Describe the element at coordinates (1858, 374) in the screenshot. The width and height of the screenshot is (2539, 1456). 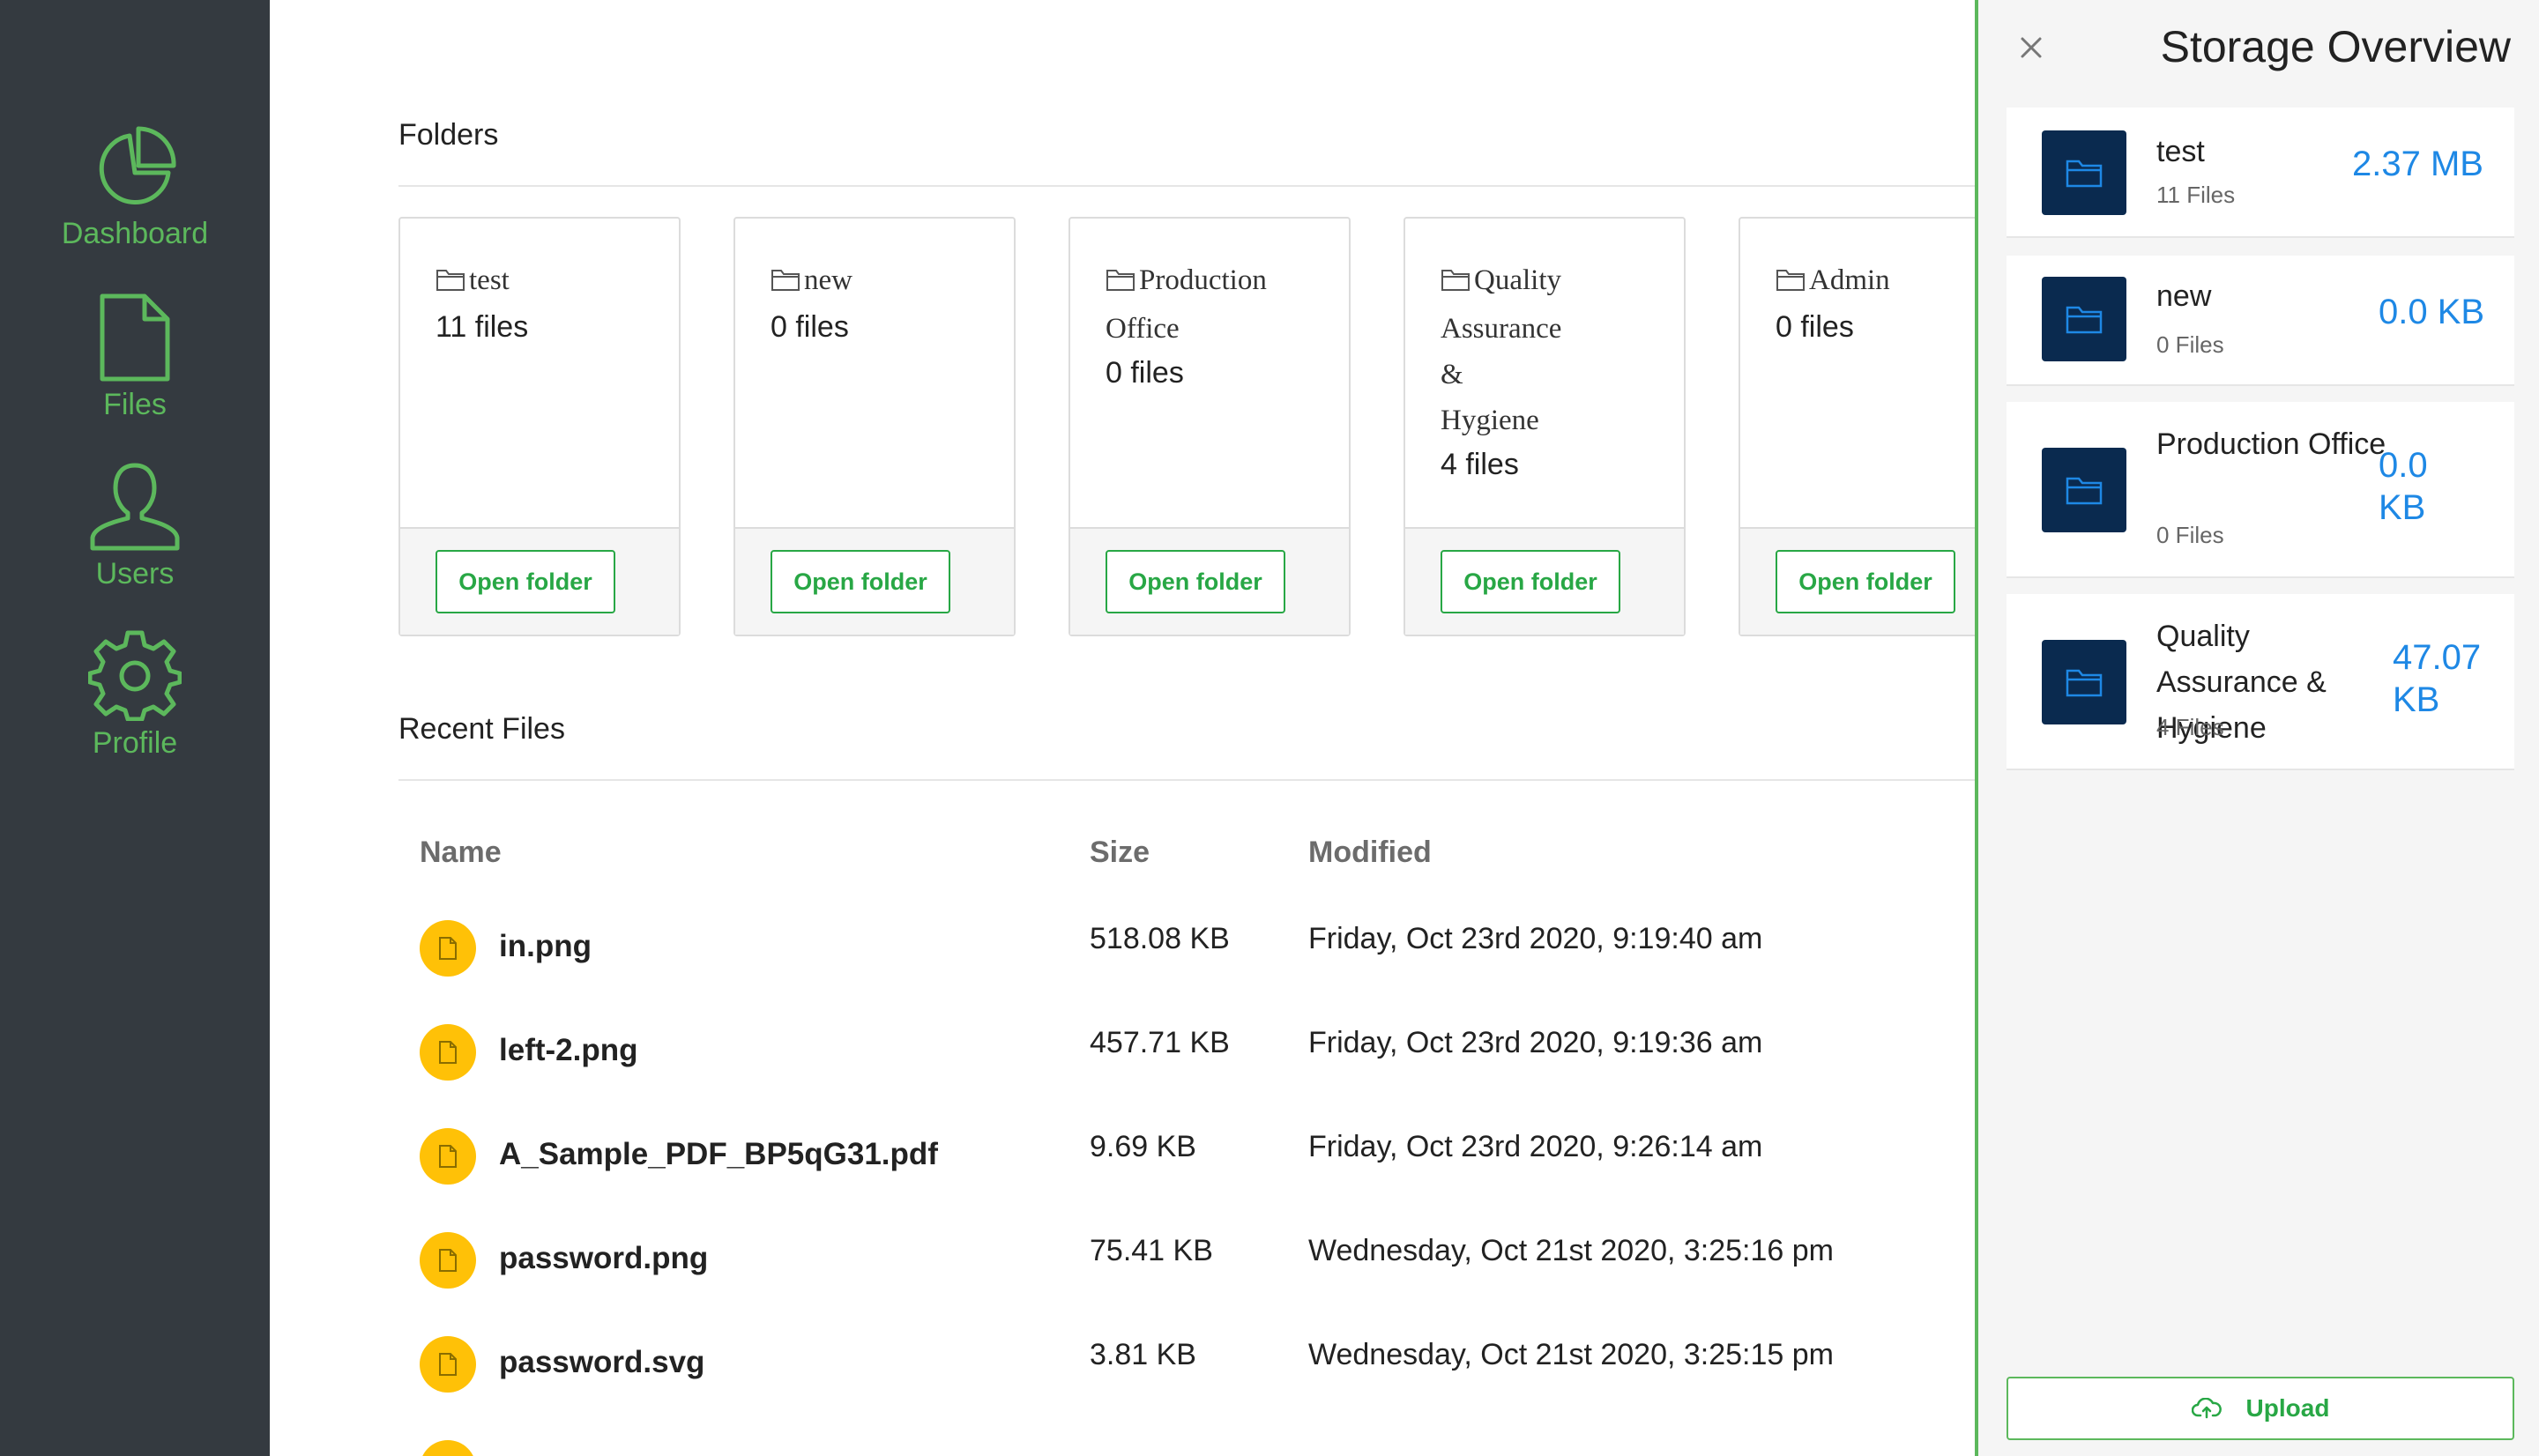
I see `folder-card-body: Admin 0 files` at that location.